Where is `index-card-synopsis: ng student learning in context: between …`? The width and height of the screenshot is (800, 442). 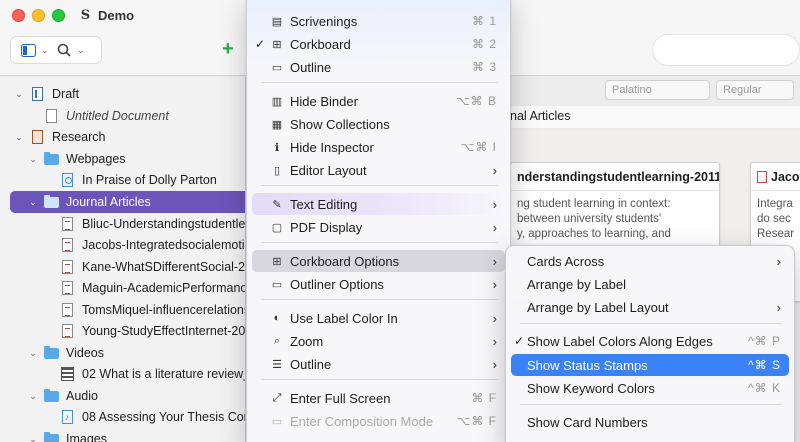 index-card-synopsis: ng student learning in context: between … is located at coordinates (594, 219).